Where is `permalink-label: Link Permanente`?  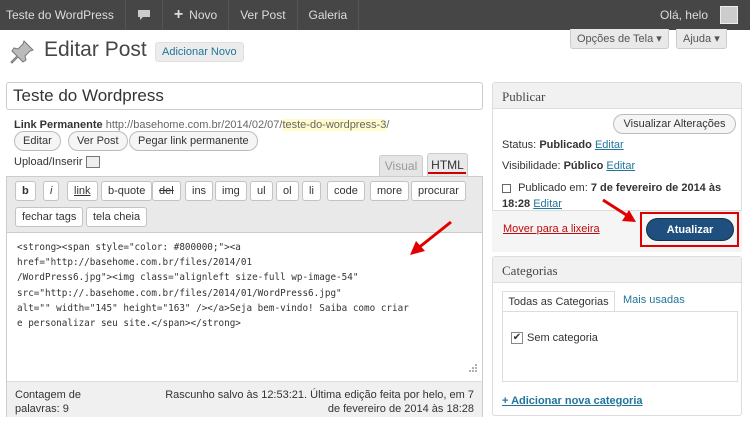
permalink-label: Link Permanente is located at coordinates (58, 125).